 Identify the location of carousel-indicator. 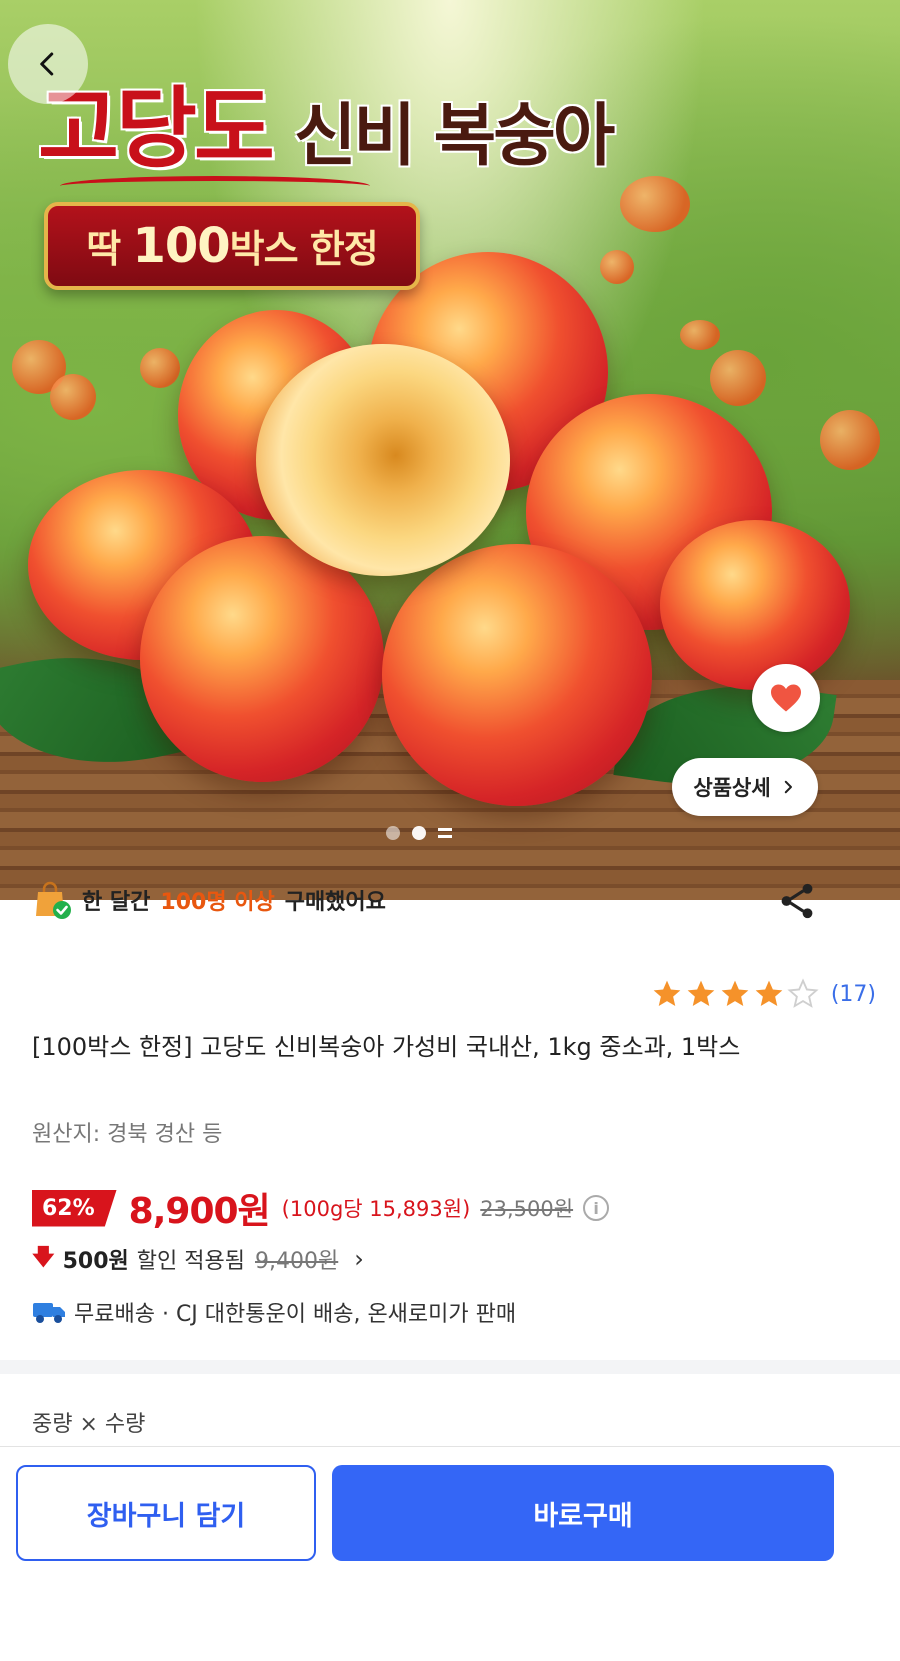
(419, 833).